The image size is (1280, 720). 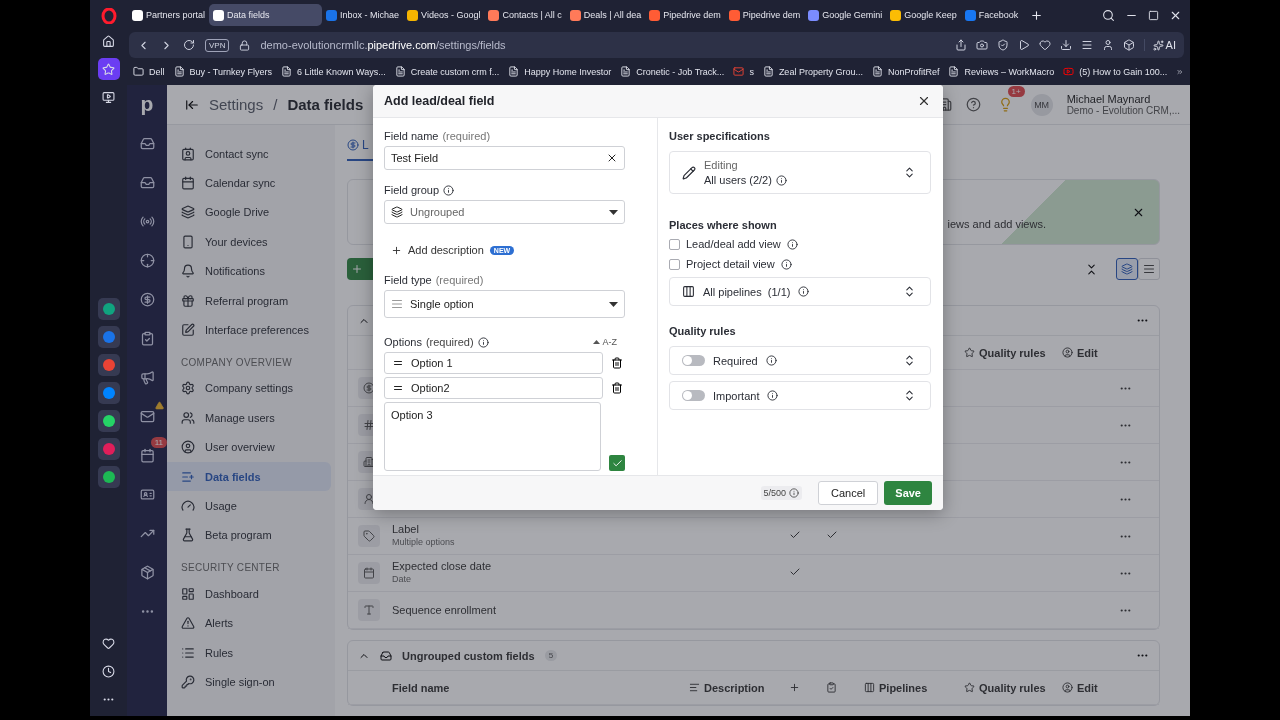 I want to click on column-header: Field name, so click(x=421, y=687).